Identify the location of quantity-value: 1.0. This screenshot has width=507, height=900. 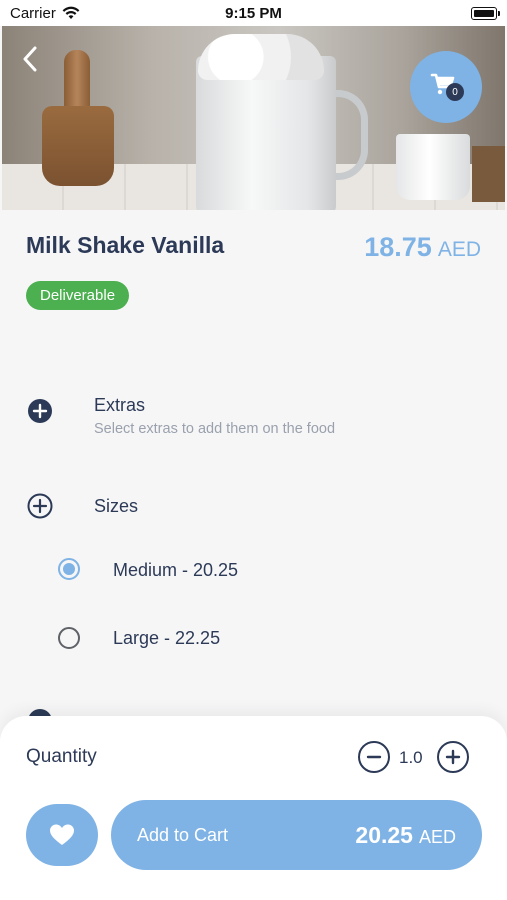
(411, 757).